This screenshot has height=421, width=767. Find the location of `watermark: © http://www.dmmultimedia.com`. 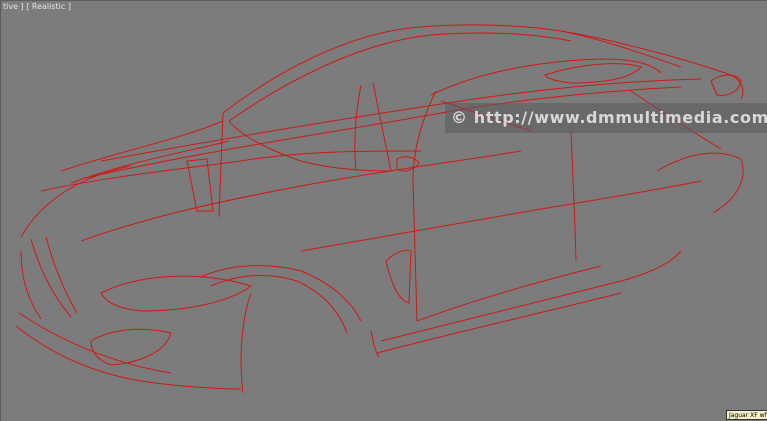

watermark: © http://www.dmmultimedia.com is located at coordinates (606, 118).